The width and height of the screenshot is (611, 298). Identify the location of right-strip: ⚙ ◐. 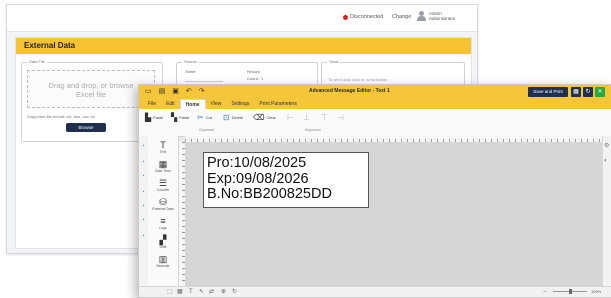
(606, 211).